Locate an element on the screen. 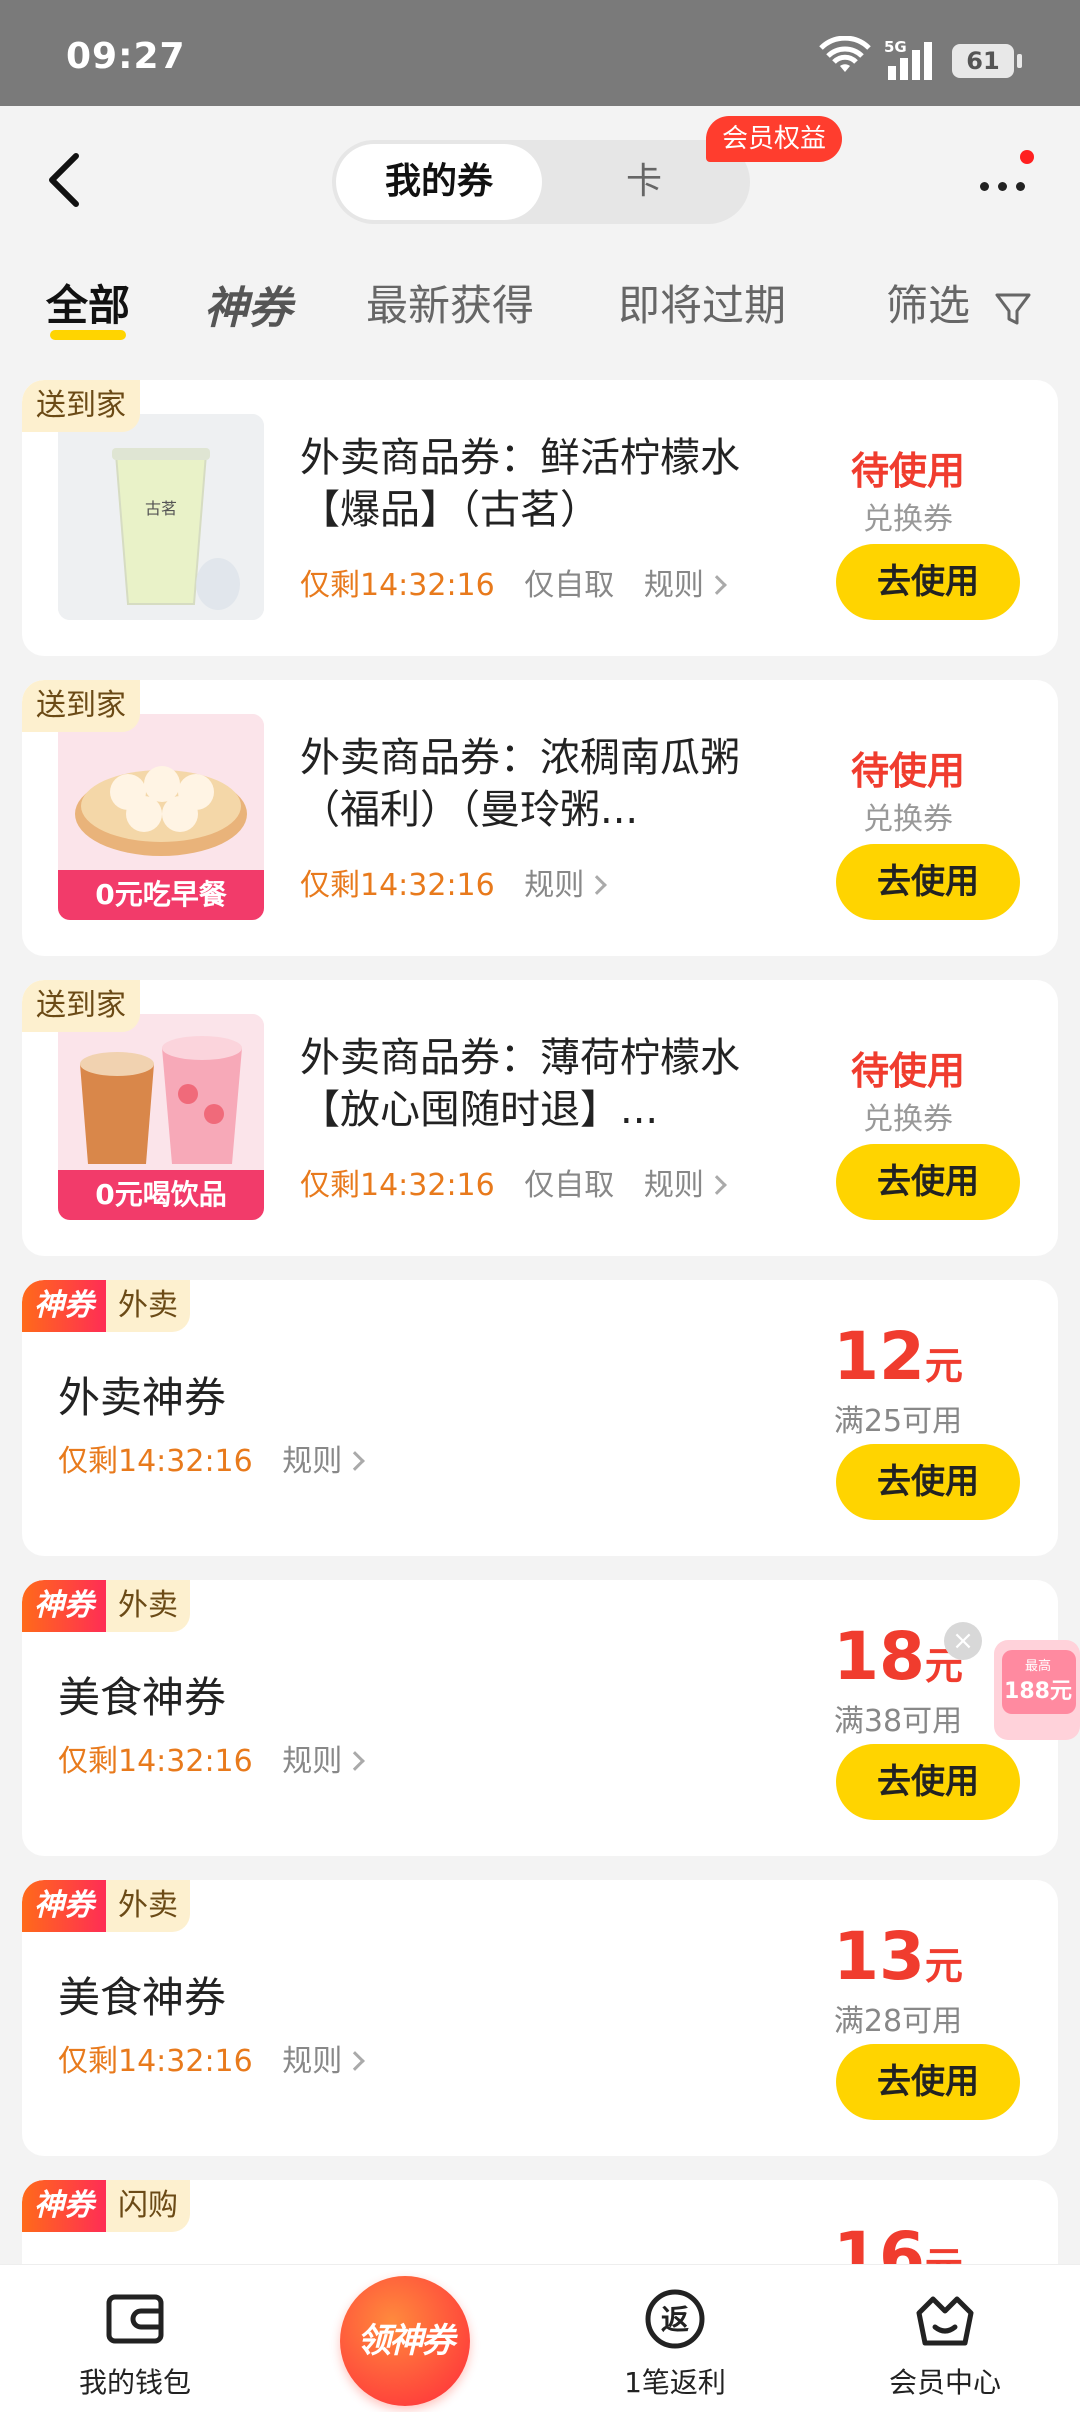  shen-tag: 神券 闪购 is located at coordinates (106, 2206).